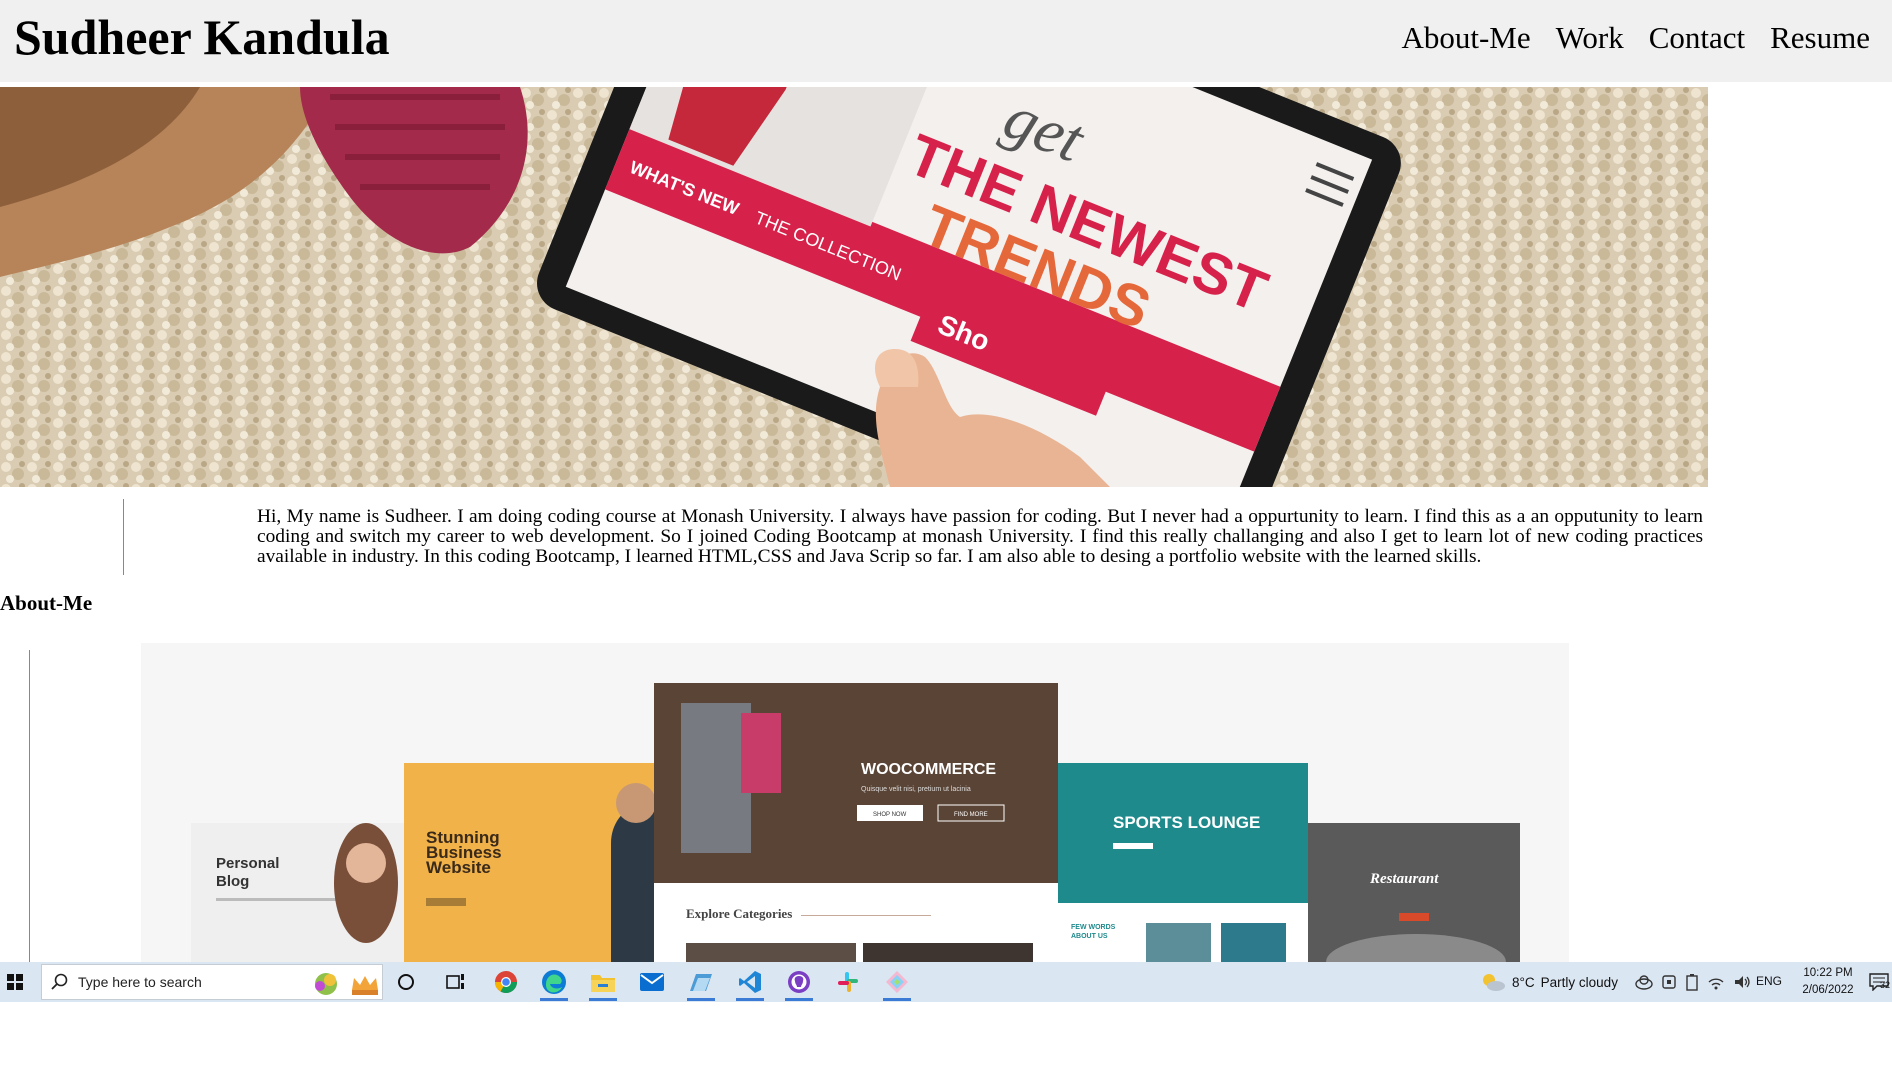  What do you see at coordinates (15, 982) in the screenshot?
I see `windows-start-icon` at bounding box center [15, 982].